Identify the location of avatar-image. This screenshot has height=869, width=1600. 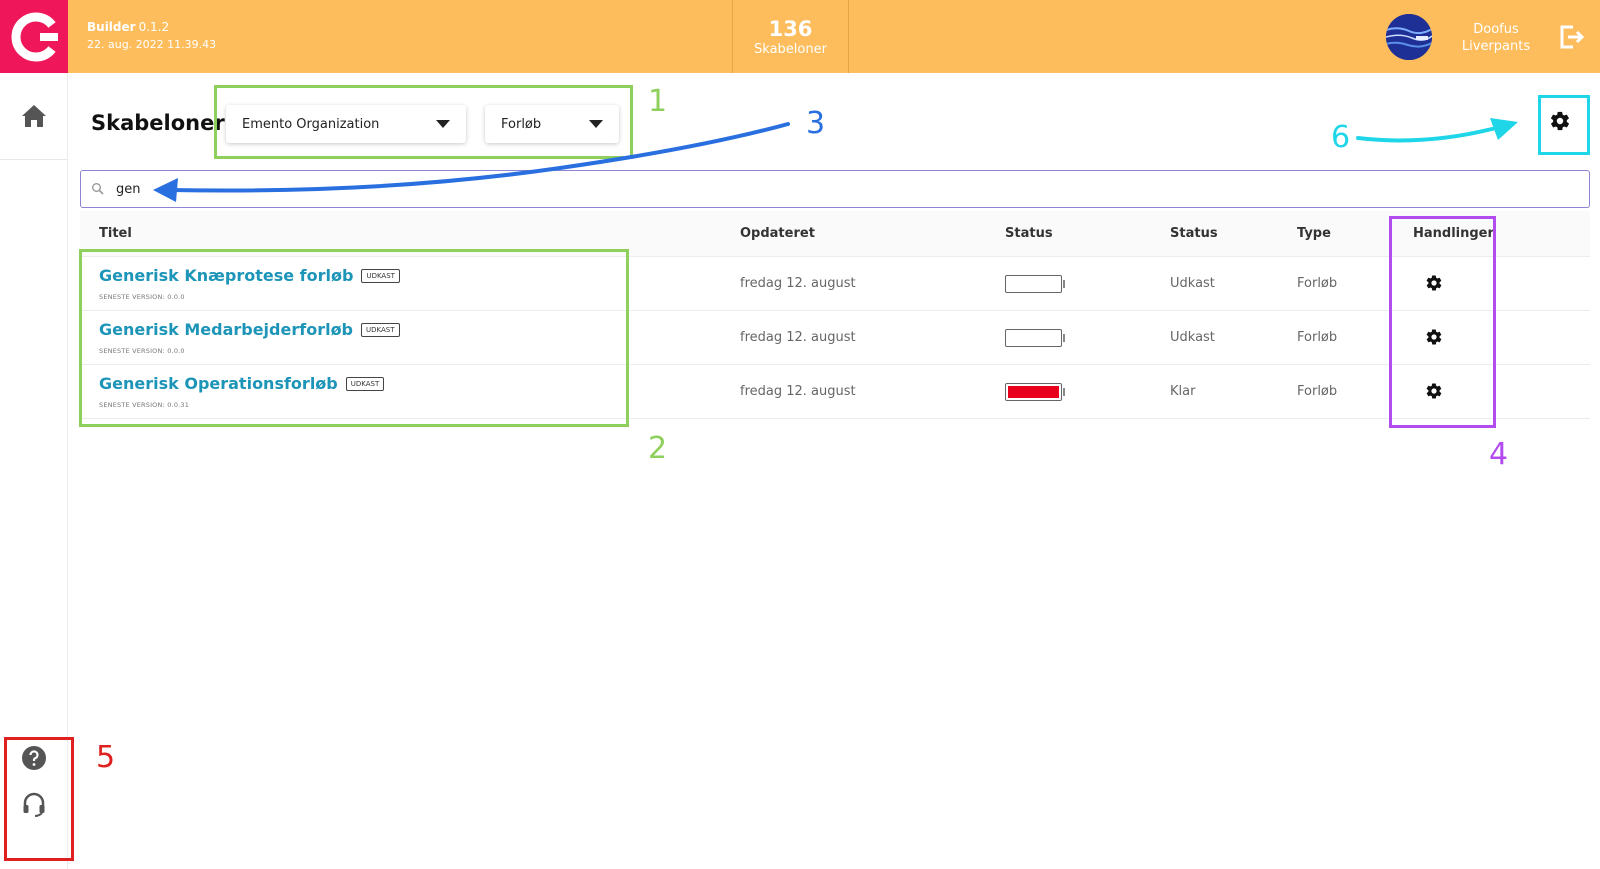
(1409, 37).